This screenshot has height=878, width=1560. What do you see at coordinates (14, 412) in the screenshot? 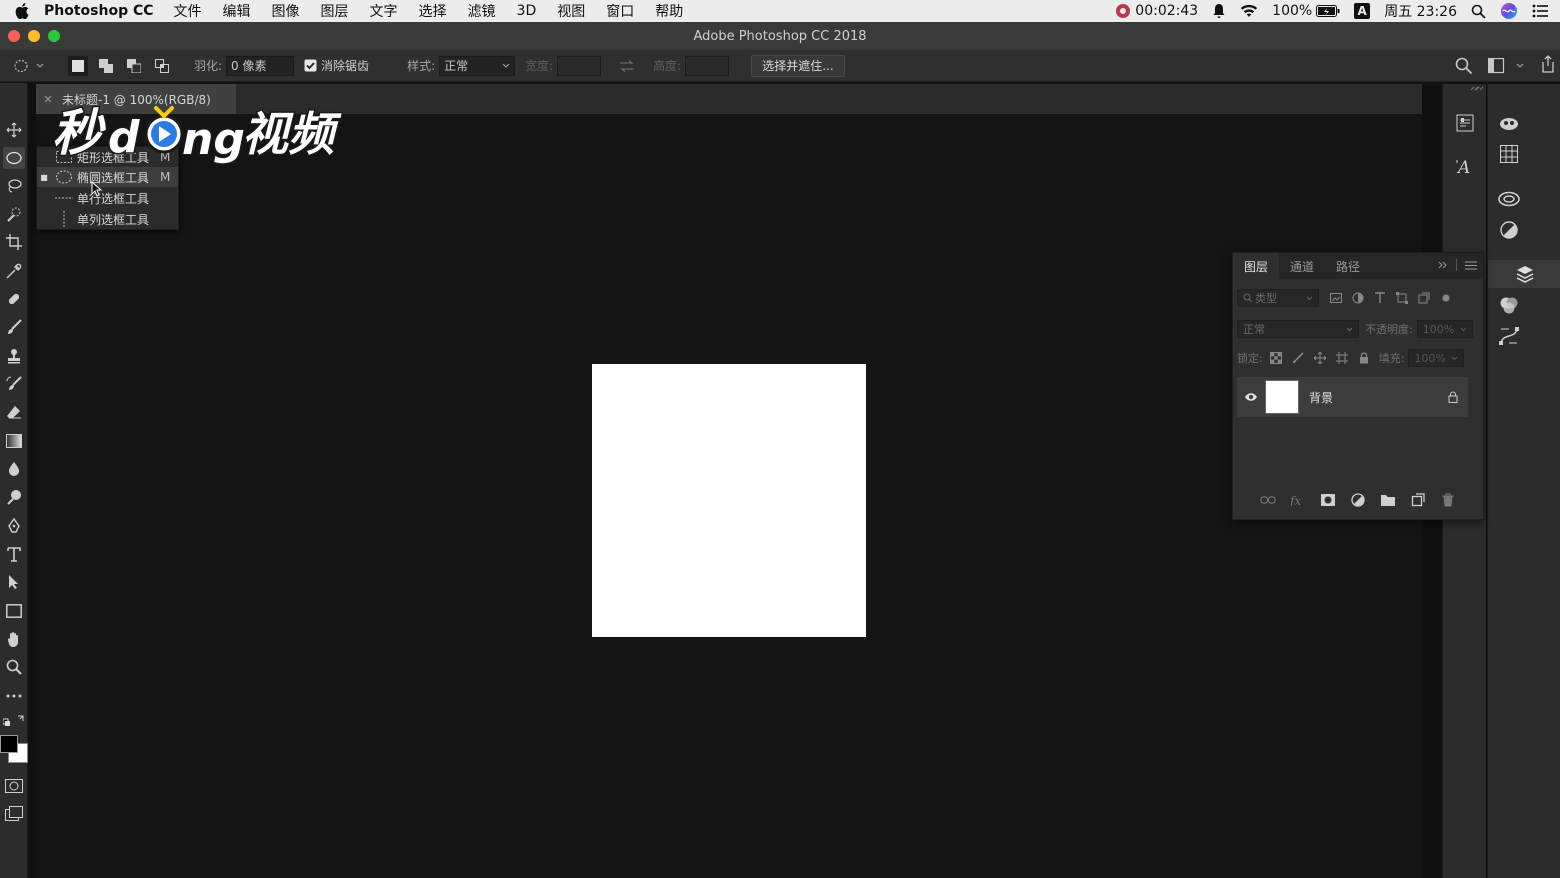
I see `eraser-tool-icon` at bounding box center [14, 412].